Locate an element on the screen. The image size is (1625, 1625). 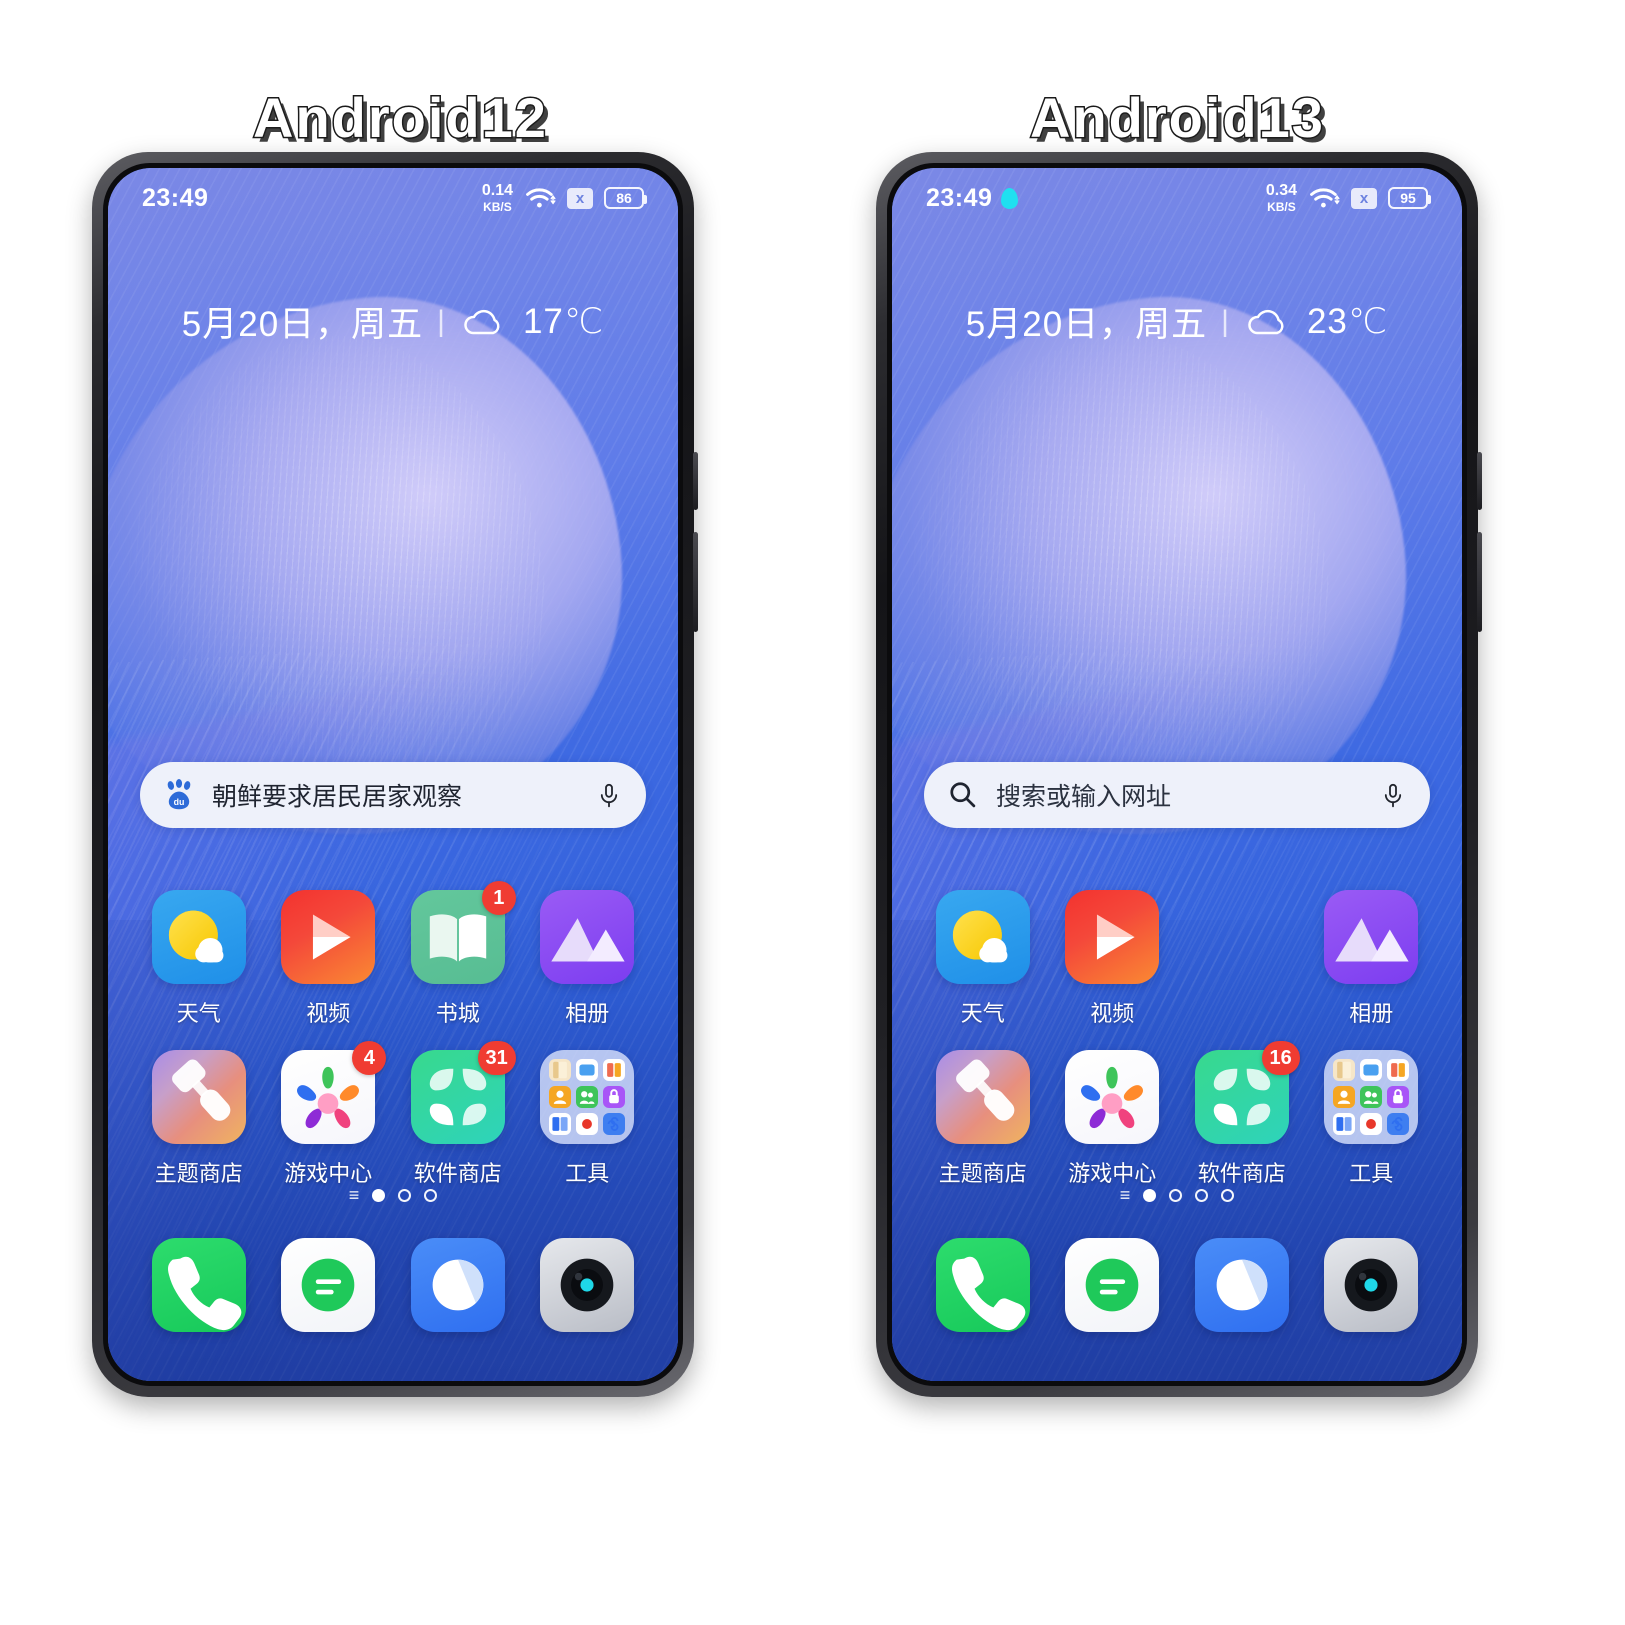
app-grid: 天气 视频 相册主题商店 游戏中心 16 软件商店 工具 is located at coordinates (1177, 1028).